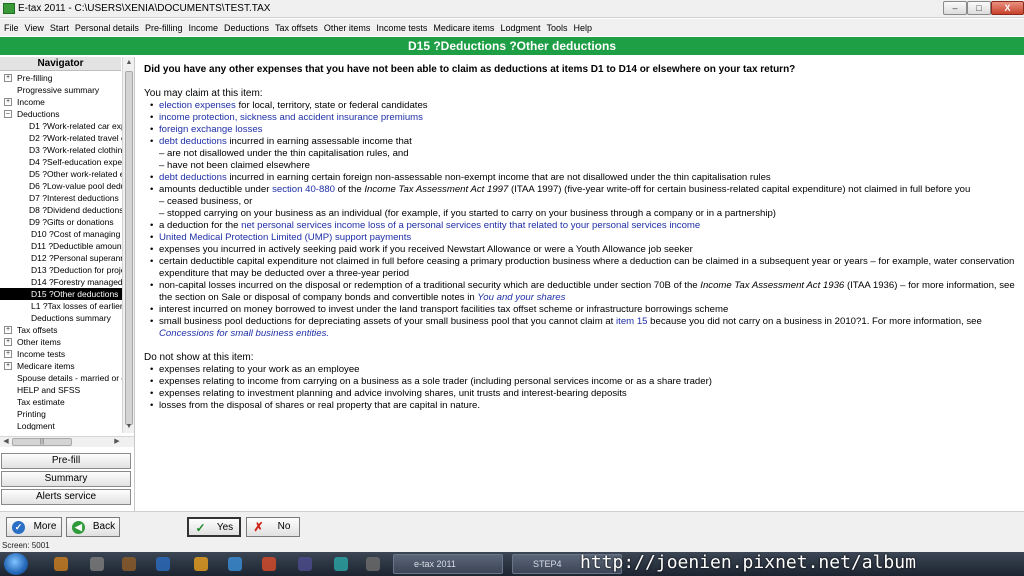 Image resolution: width=1024 pixels, height=576 pixels. Describe the element at coordinates (66, 497) in the screenshot. I see `alerts-service-button: Alerts service` at that location.